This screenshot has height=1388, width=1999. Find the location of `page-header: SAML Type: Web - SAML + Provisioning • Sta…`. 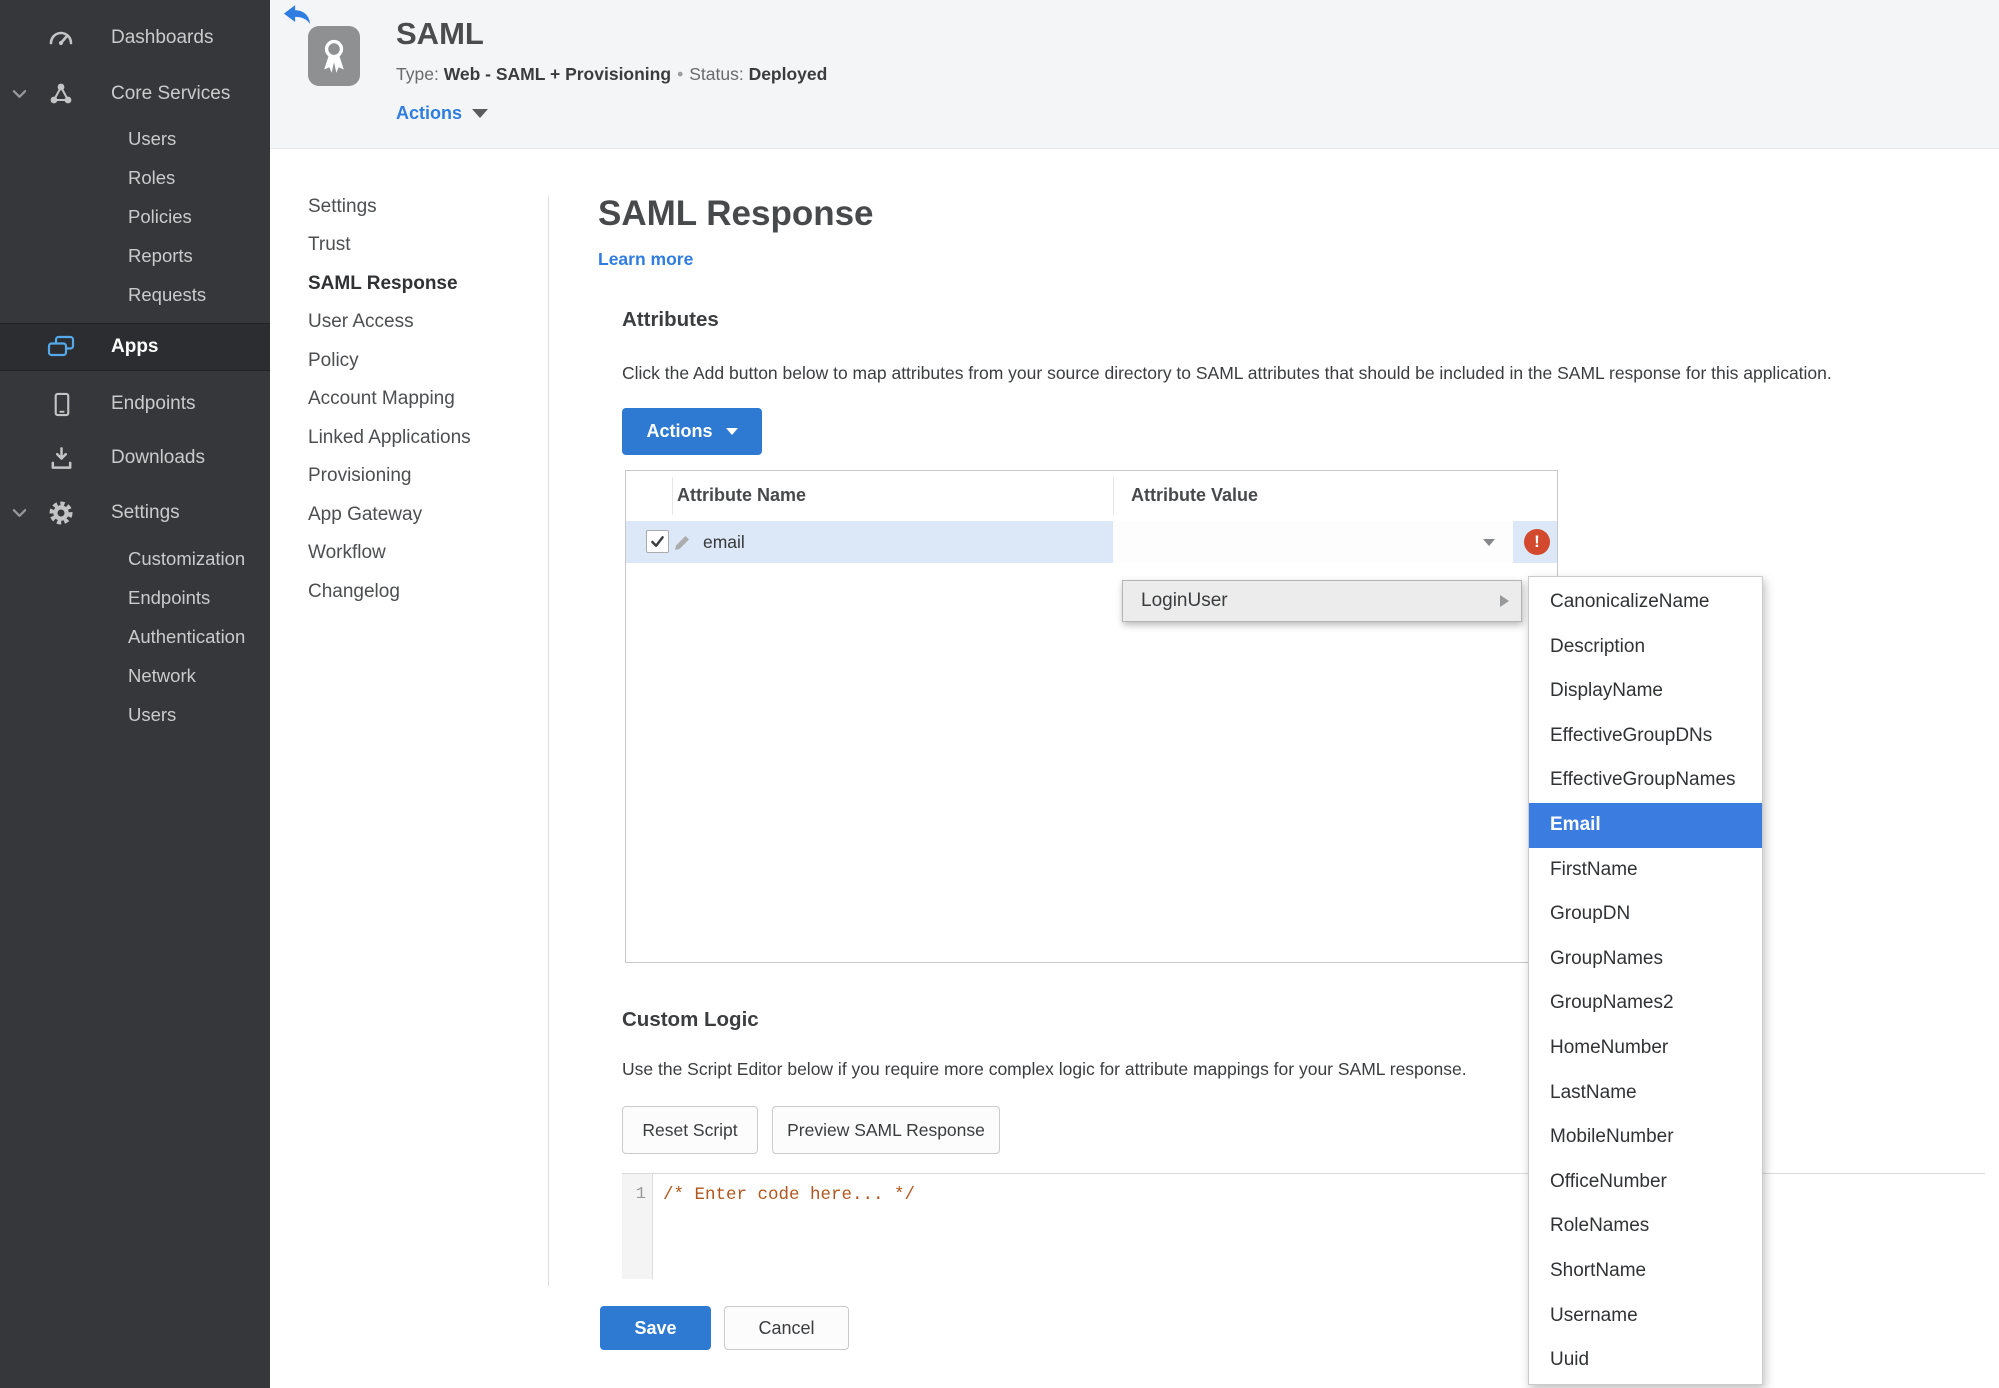

page-header: SAML Type: Web - SAML + Provisioning • Sta… is located at coordinates (1134, 74).